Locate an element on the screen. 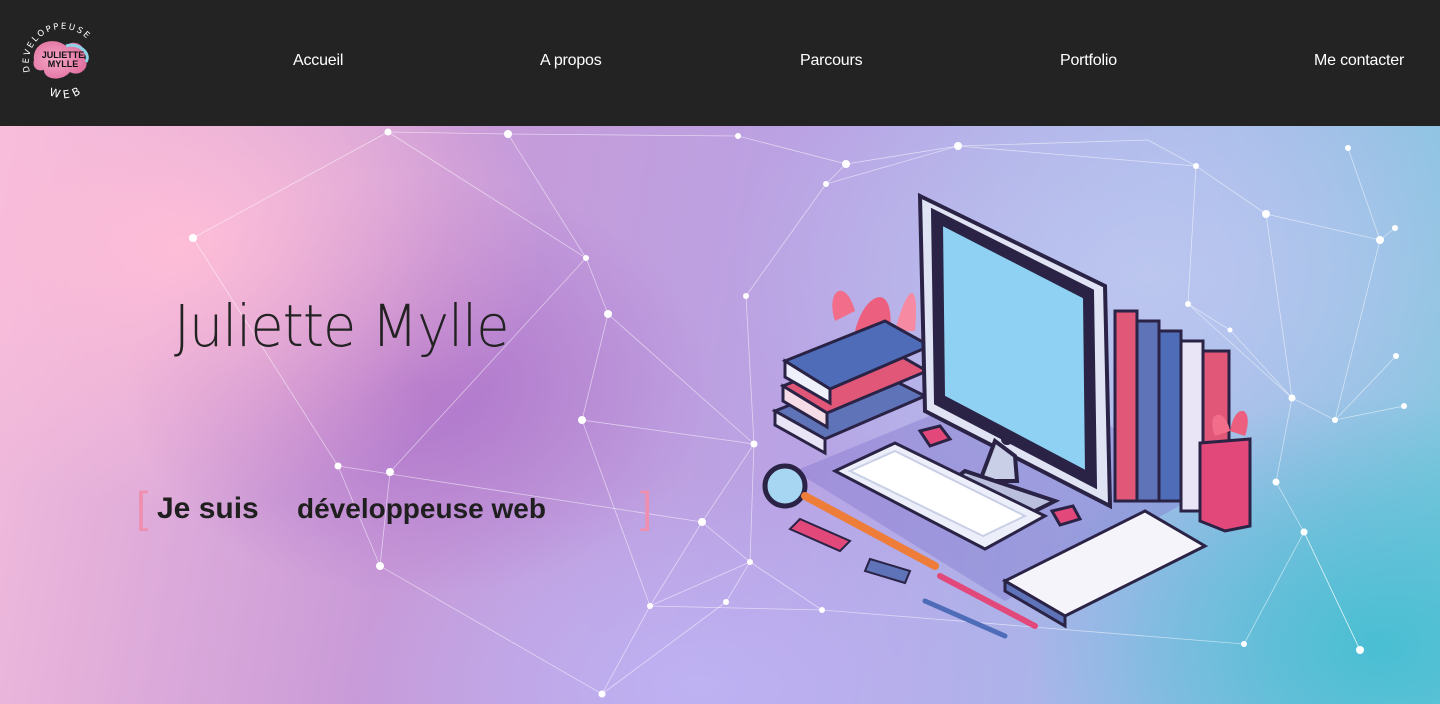 The width and height of the screenshot is (1440, 704). hero-tagline: [ Je suis développeuse web ] is located at coordinates (401, 509).